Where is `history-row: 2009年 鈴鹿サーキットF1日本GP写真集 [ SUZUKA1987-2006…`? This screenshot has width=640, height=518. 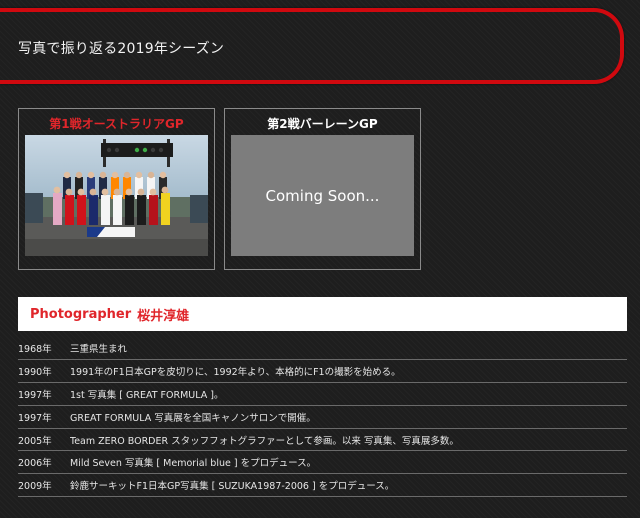
history-row: 2009年 鈴鹿サーキットF1日本GP写真集 [ SUZUKA1987-2006… is located at coordinates (322, 486).